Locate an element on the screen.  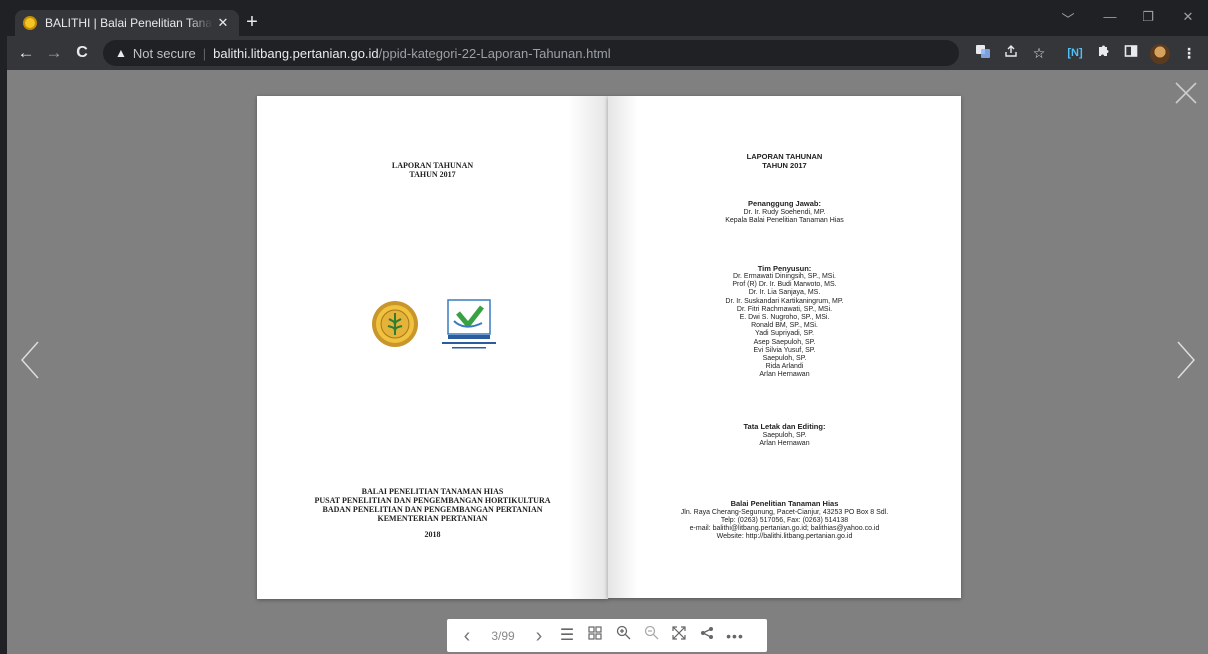
zoom-out-icon is located at coordinates (651, 636).